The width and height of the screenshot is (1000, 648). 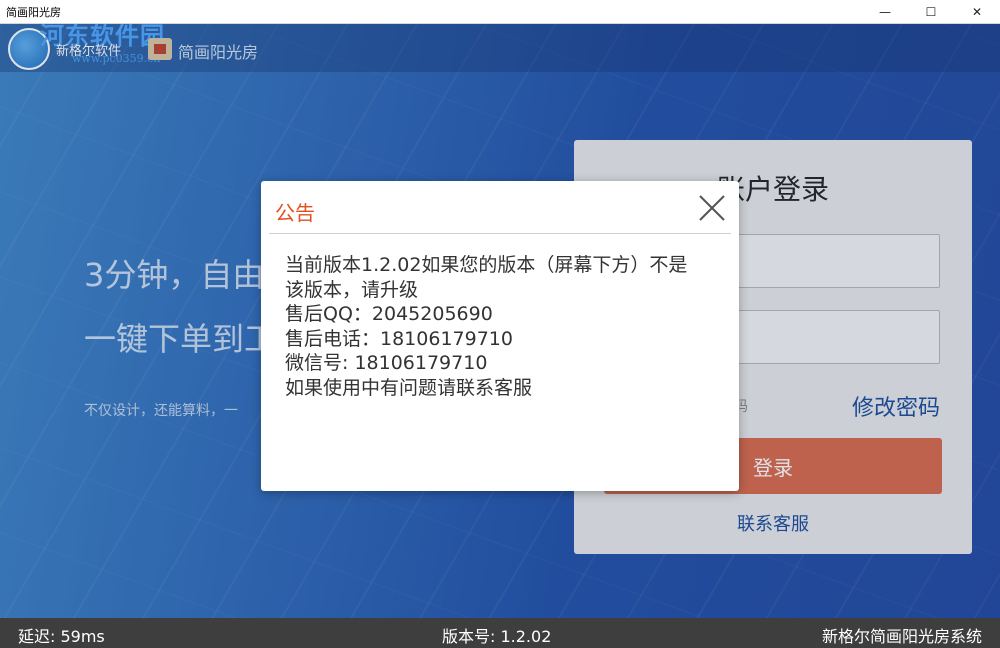 What do you see at coordinates (389, 314) in the screenshot?
I see `announcement-line: 售后QQ：2045205690` at bounding box center [389, 314].